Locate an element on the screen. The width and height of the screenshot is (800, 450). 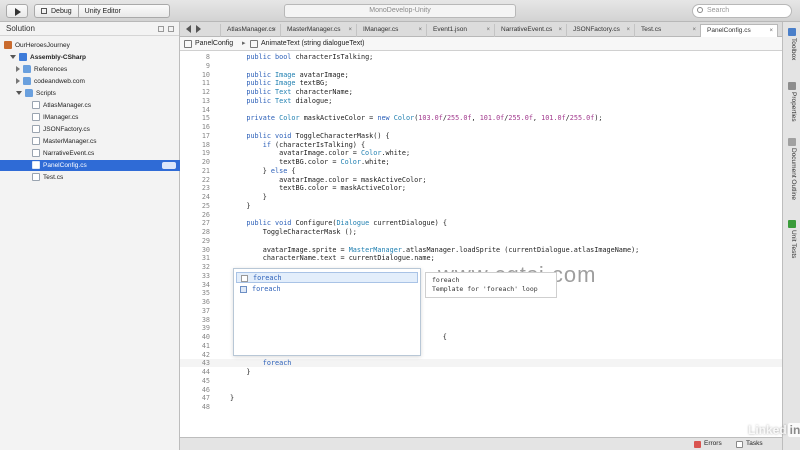
tab-unit-tests: Unit Tests is located at coordinates (791, 243).